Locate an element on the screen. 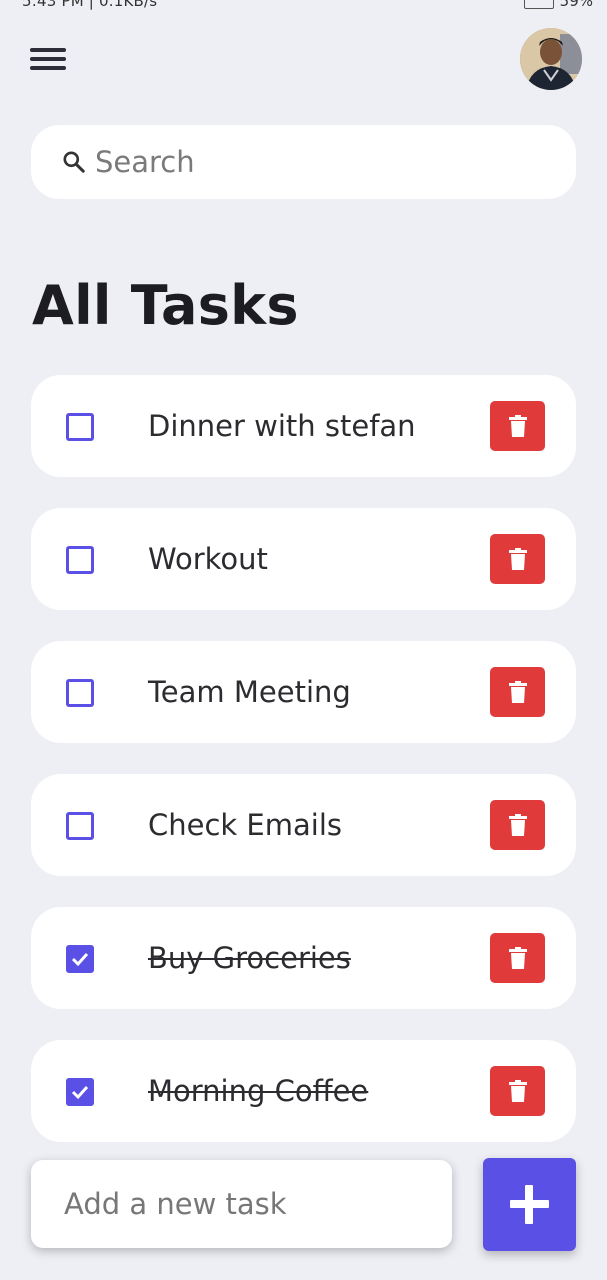 The height and width of the screenshot is (1280, 607). user-avatar is located at coordinates (551, 59).